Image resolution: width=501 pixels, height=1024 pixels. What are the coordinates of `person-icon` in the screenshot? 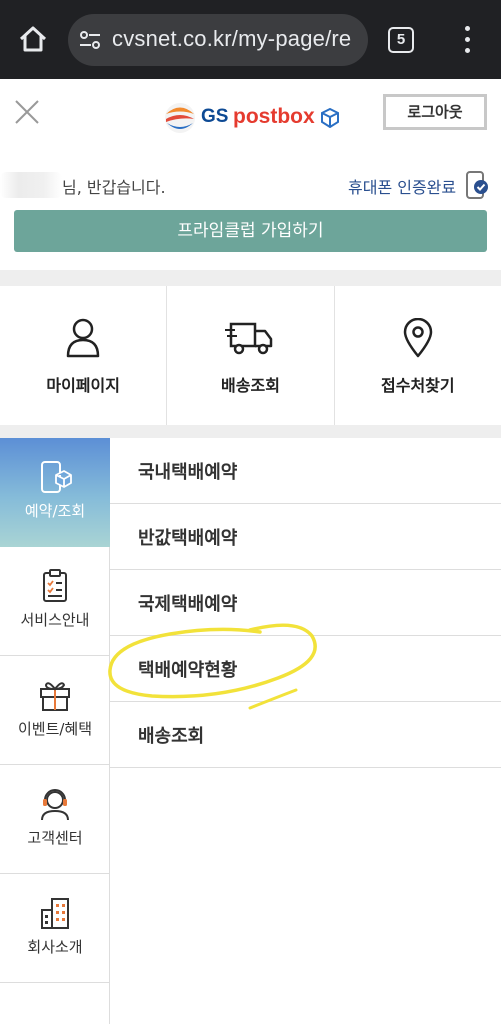 It's located at (83, 338).